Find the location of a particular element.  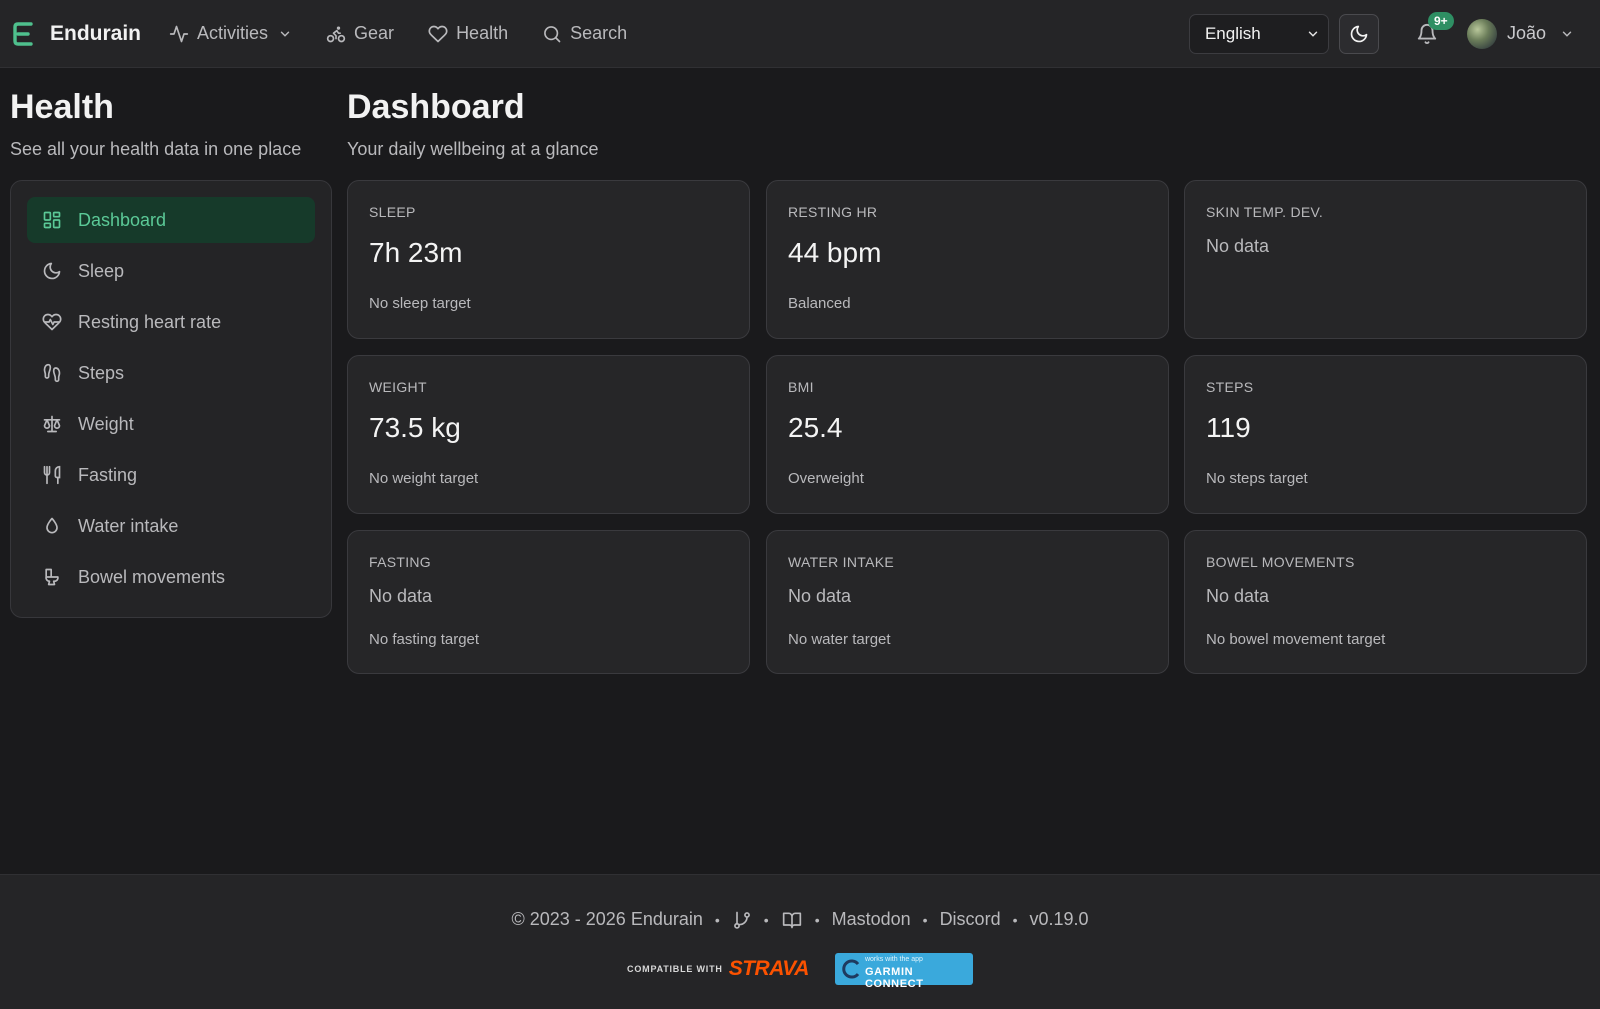

endurain-logo-icon is located at coordinates (24, 34).